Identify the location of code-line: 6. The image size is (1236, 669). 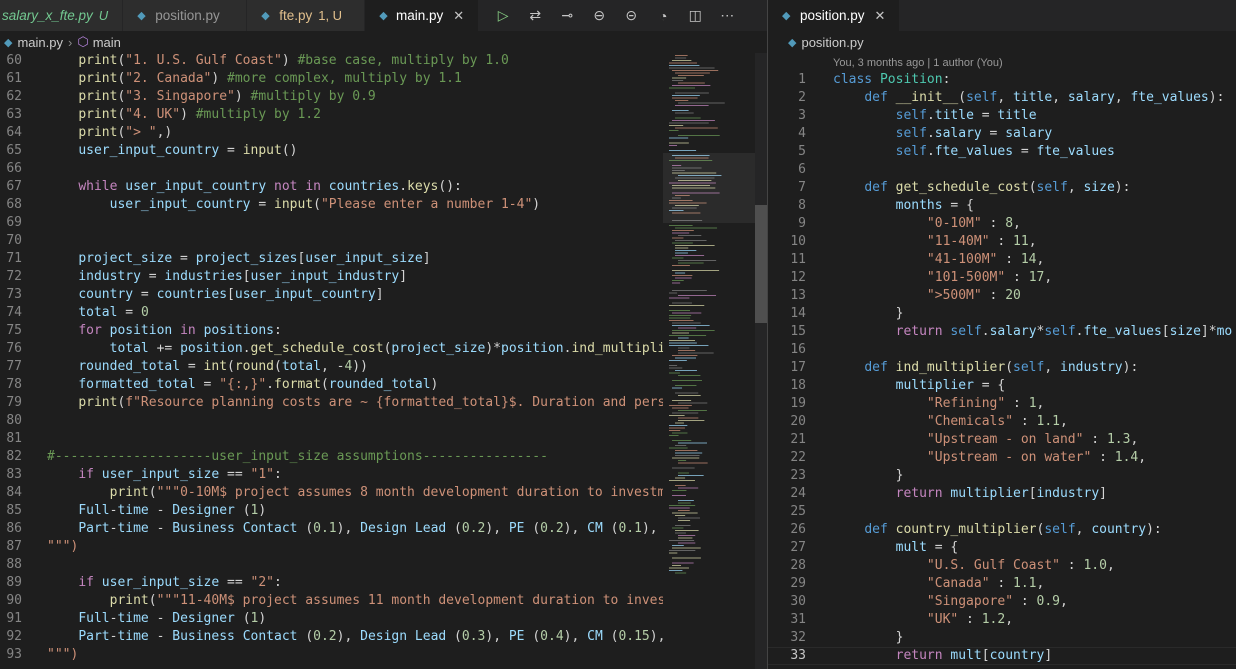
(1002, 170).